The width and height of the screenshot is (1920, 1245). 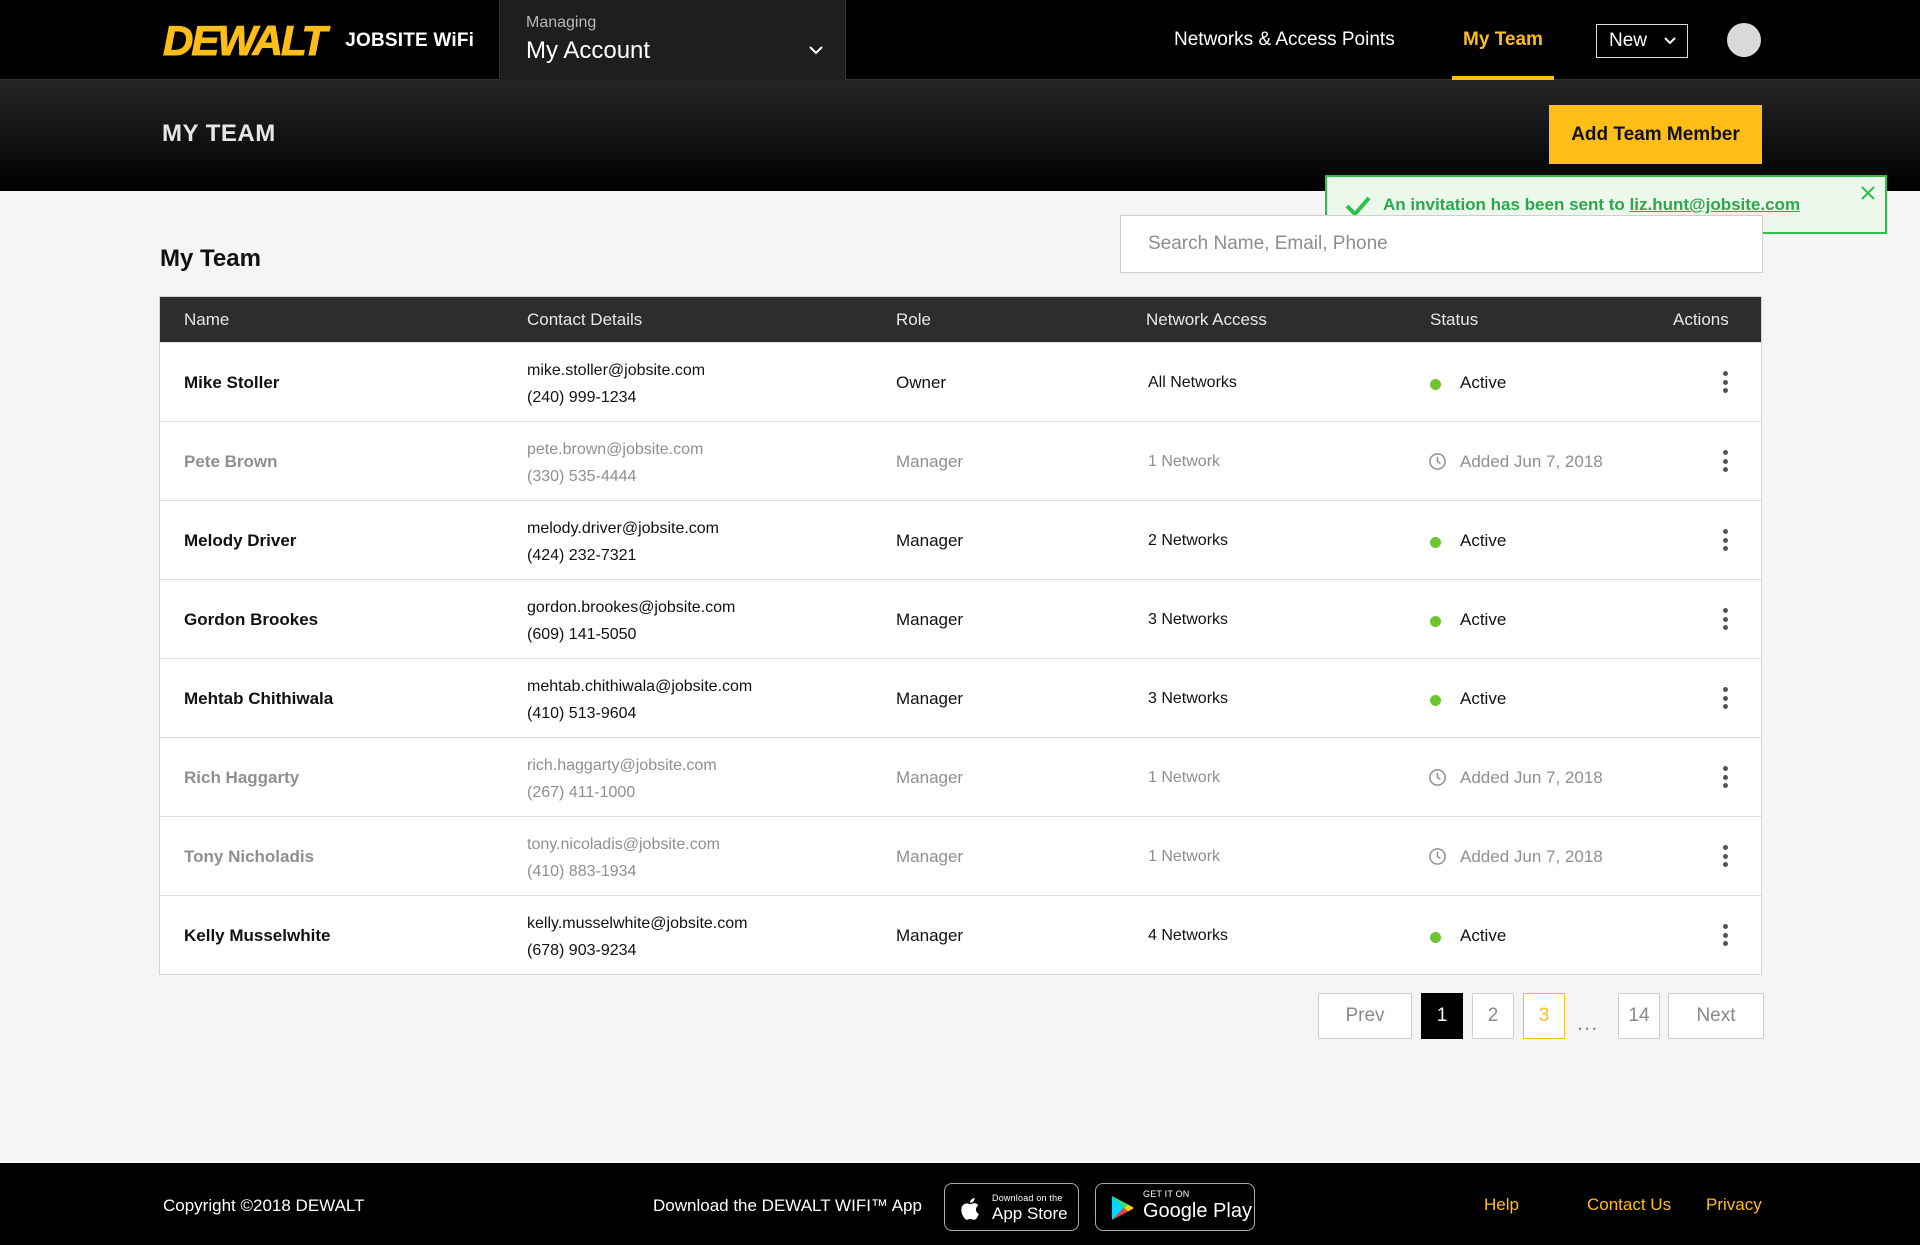 I want to click on search-input, so click(x=1441, y=244).